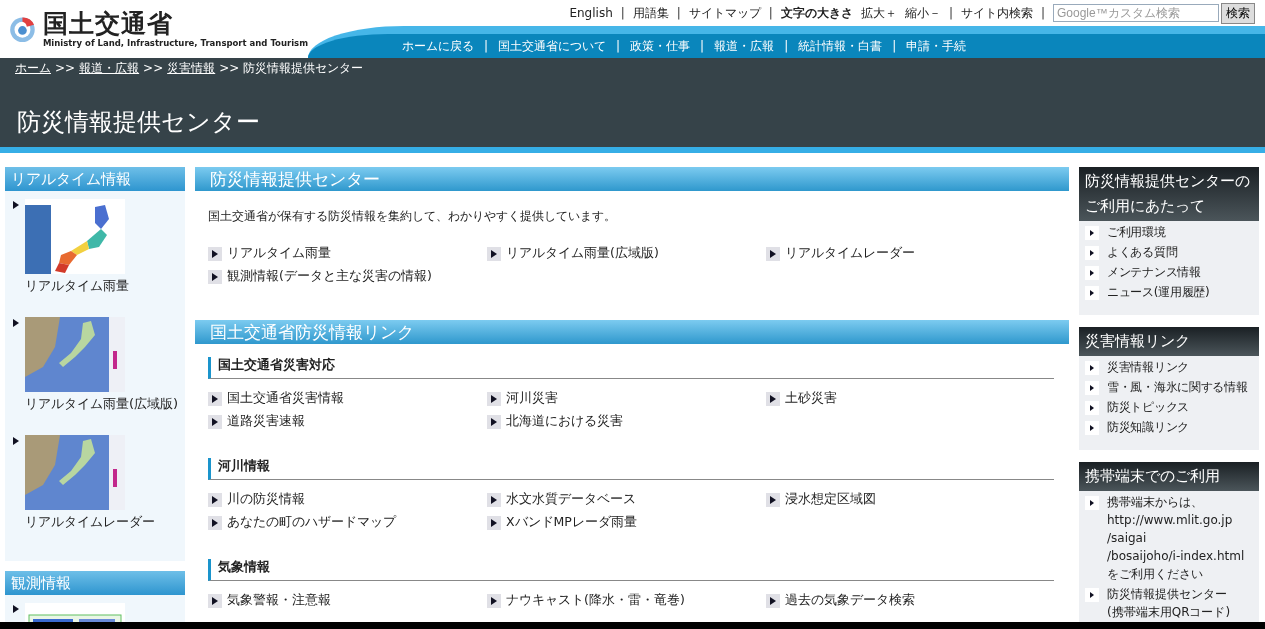  I want to click on nav-link: 報道・広報, so click(744, 46).